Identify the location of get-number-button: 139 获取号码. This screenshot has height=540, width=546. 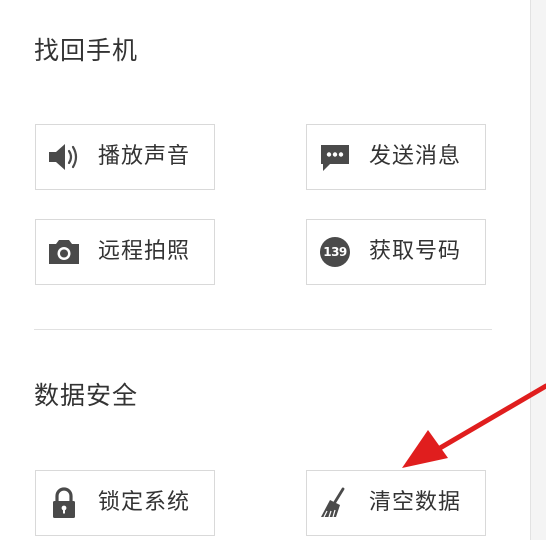
(396, 252).